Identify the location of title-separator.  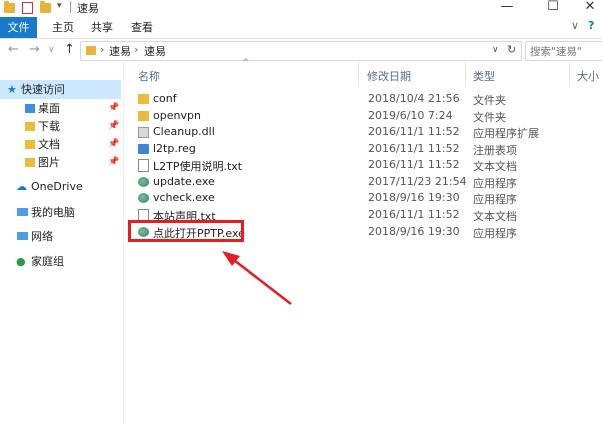
(70, 7).